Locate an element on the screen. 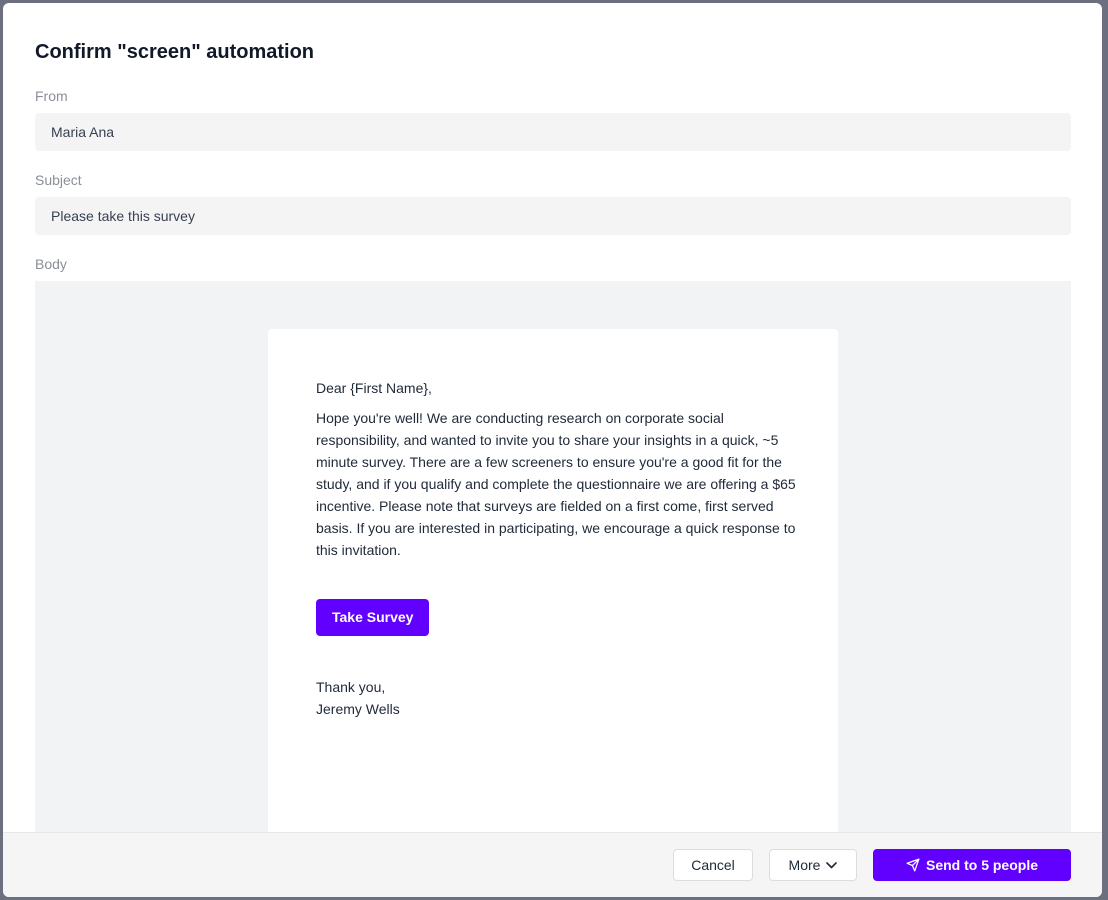 Image resolution: width=1108 pixels, height=900 pixels. modal-footer: Cancel More Send to 5 people is located at coordinates (552, 864).